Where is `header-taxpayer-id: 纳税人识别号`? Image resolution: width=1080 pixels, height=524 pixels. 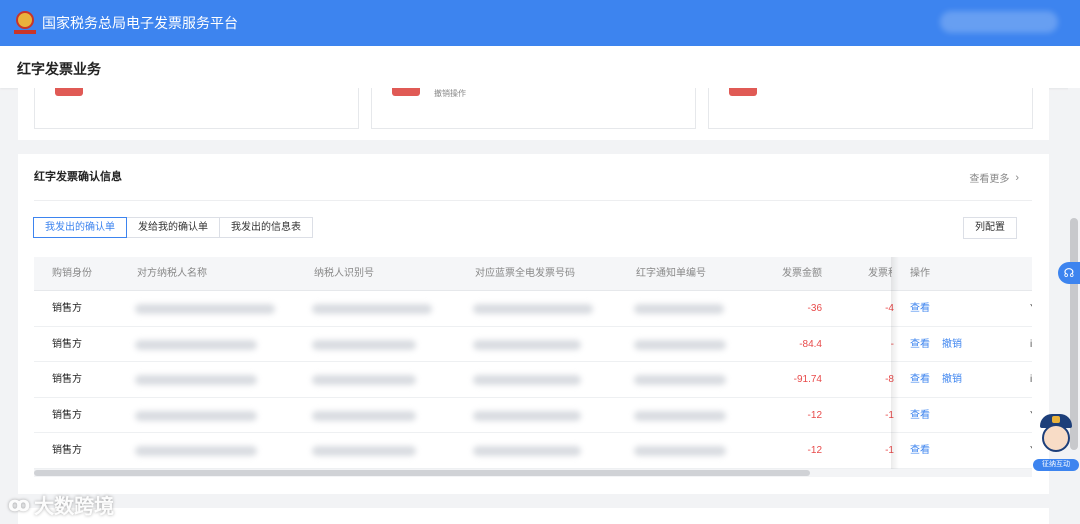
header-taxpayer-id: 纳税人识别号 is located at coordinates (344, 273).